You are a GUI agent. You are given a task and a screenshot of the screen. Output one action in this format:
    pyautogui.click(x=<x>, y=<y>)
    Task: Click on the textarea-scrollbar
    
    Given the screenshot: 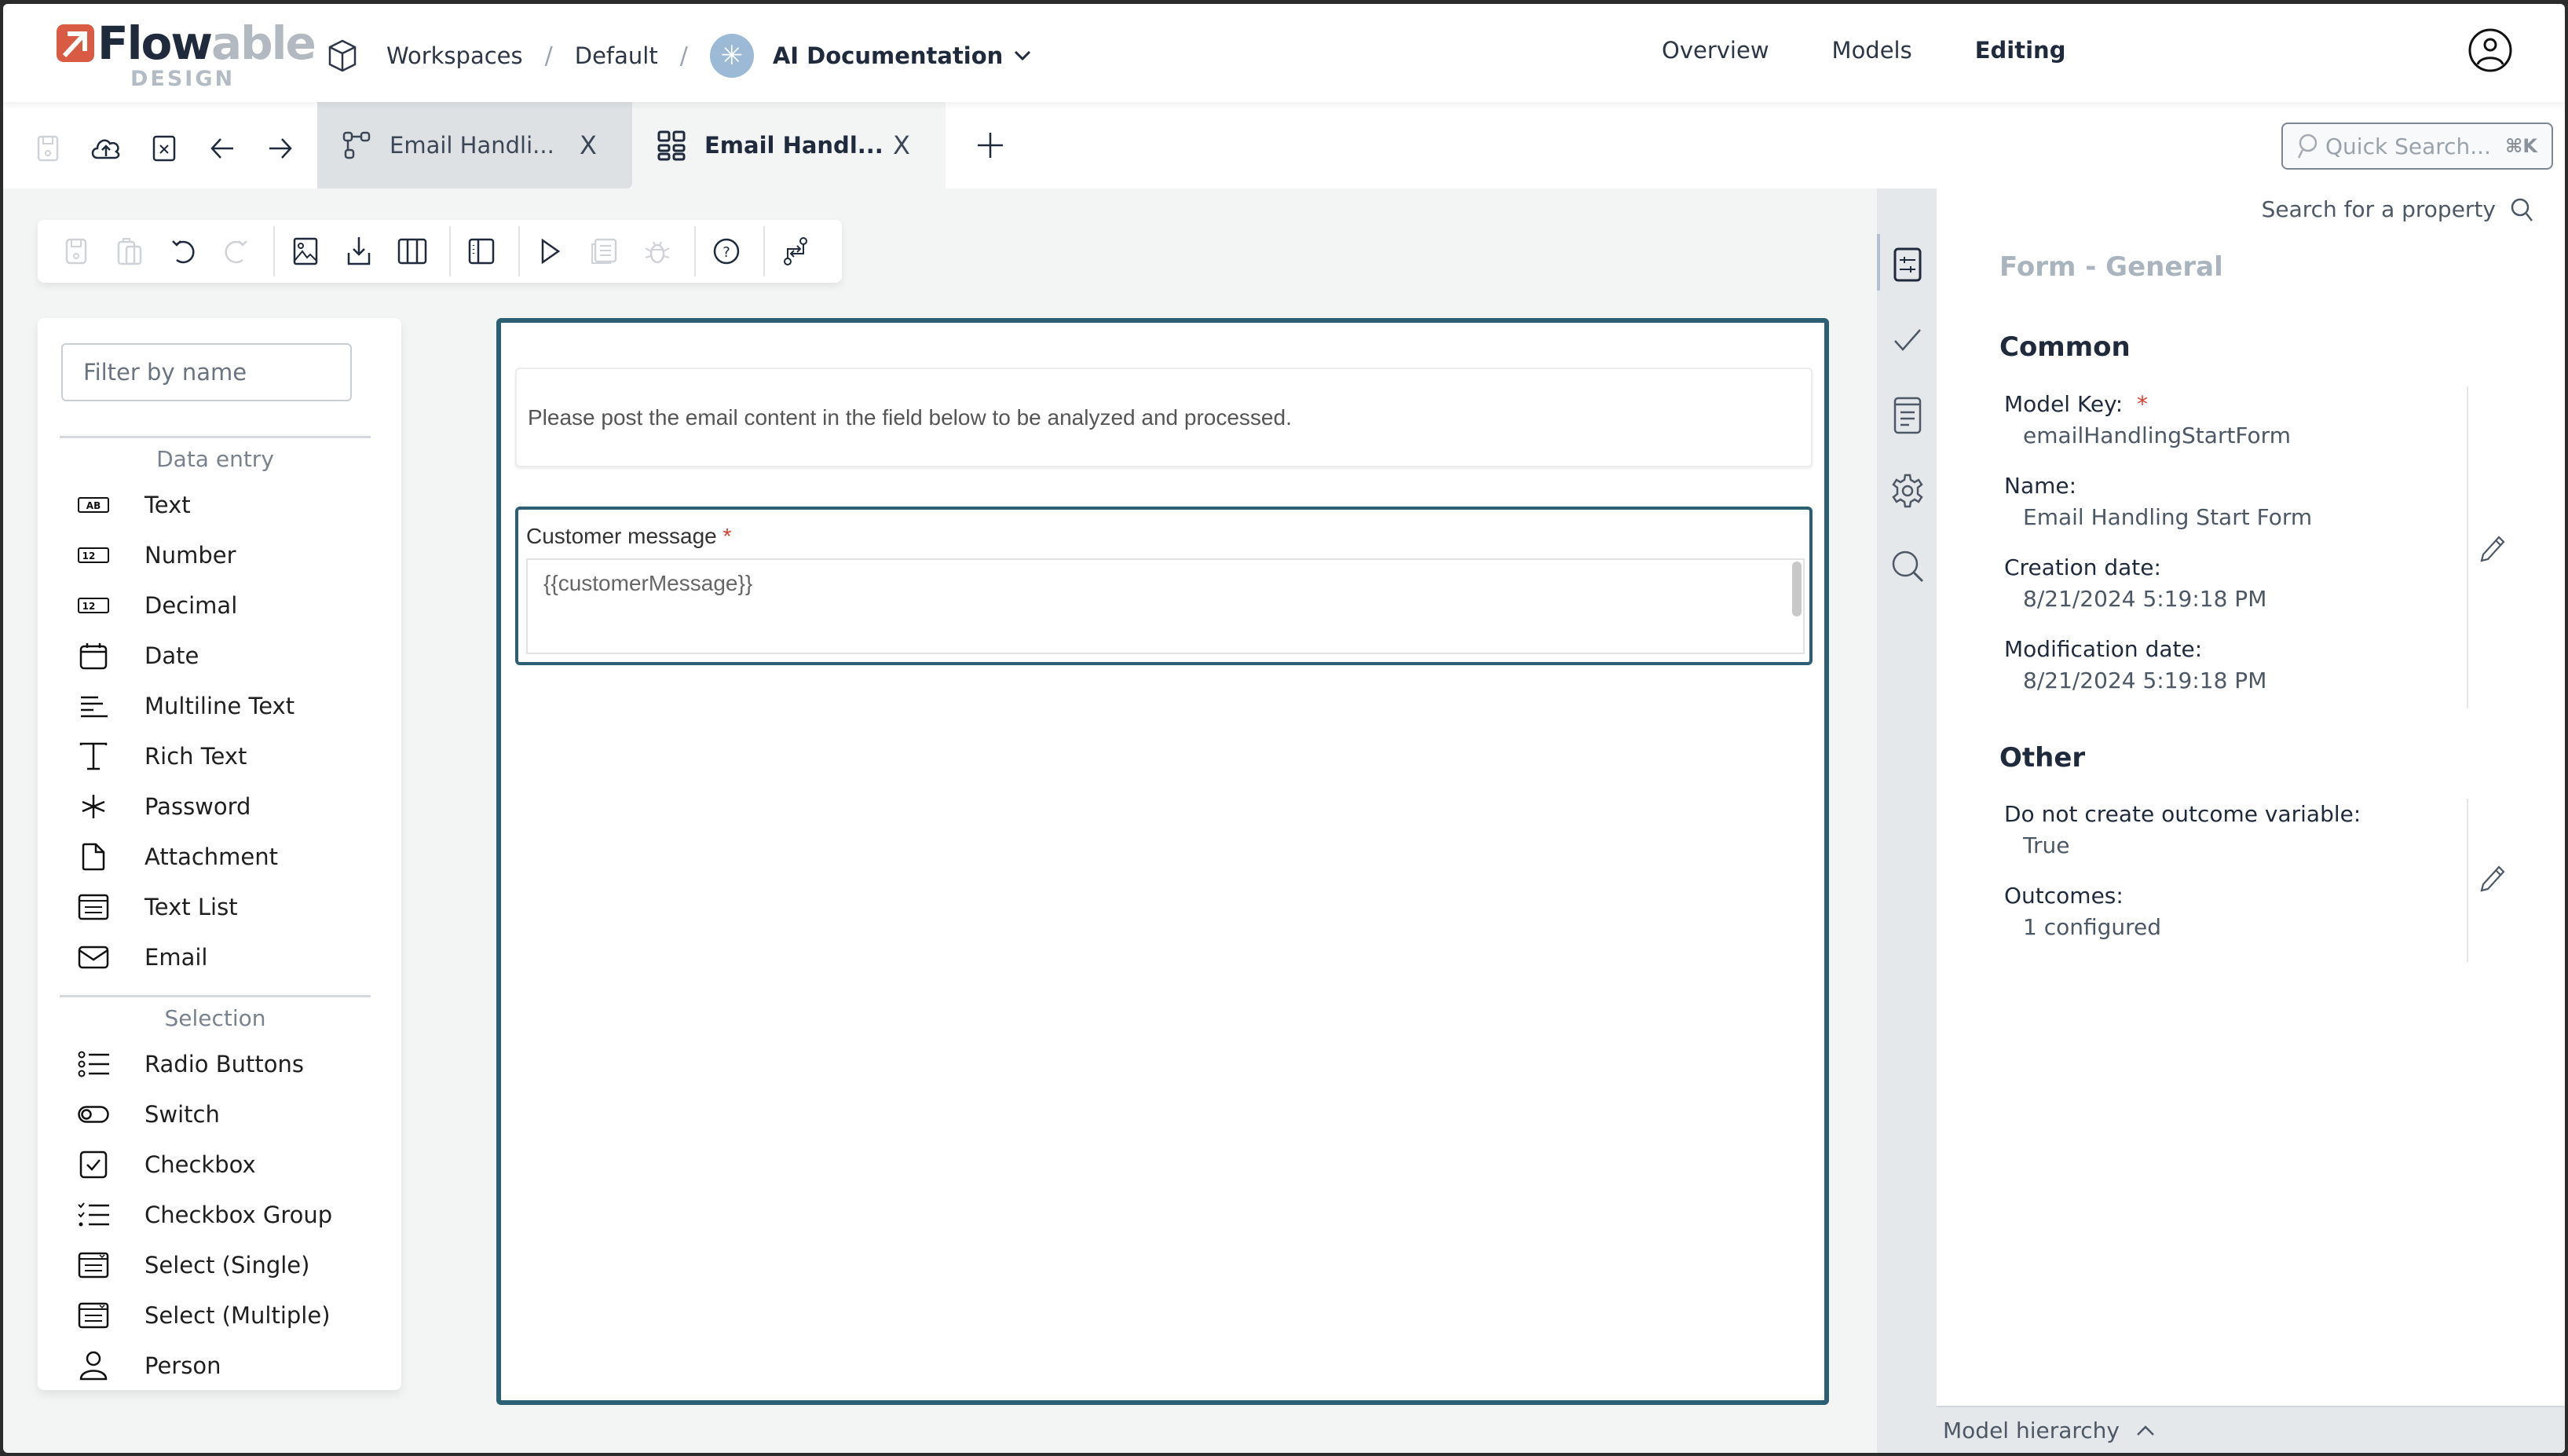 What is the action you would take?
    pyautogui.click(x=1797, y=589)
    